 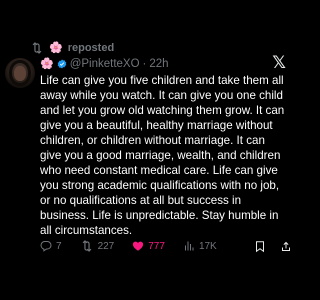 What do you see at coordinates (286, 246) in the screenshot?
I see `share-icon` at bounding box center [286, 246].